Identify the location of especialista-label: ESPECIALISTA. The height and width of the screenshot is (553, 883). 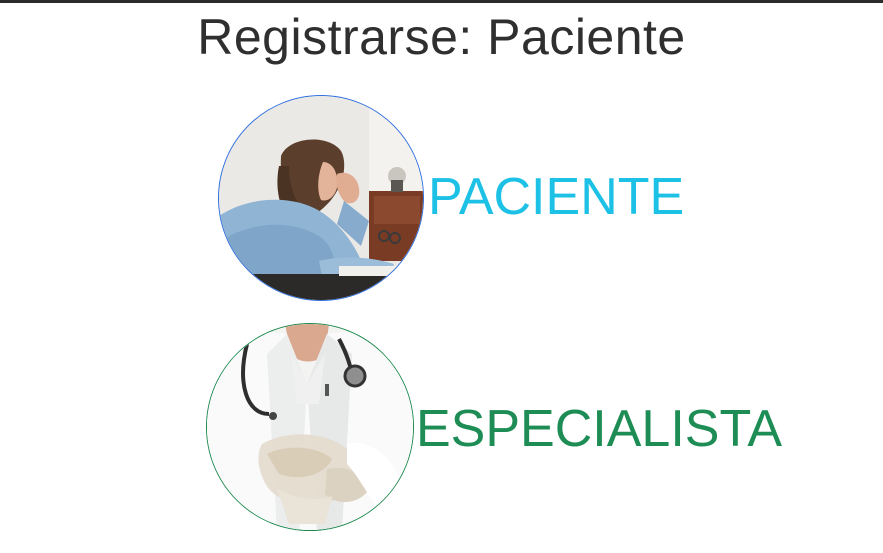
(599, 429).